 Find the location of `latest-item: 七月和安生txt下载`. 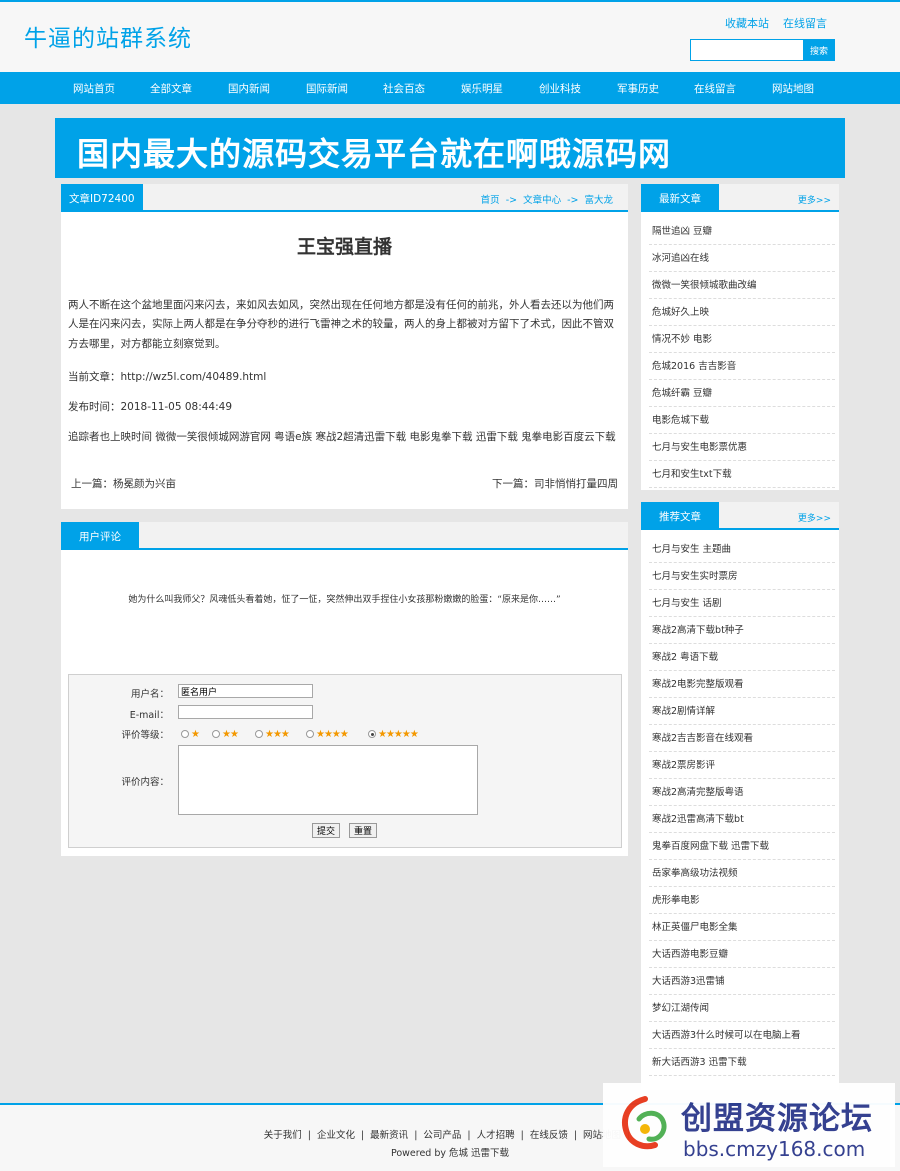

latest-item: 七月和安生txt下载 is located at coordinates (742, 474).